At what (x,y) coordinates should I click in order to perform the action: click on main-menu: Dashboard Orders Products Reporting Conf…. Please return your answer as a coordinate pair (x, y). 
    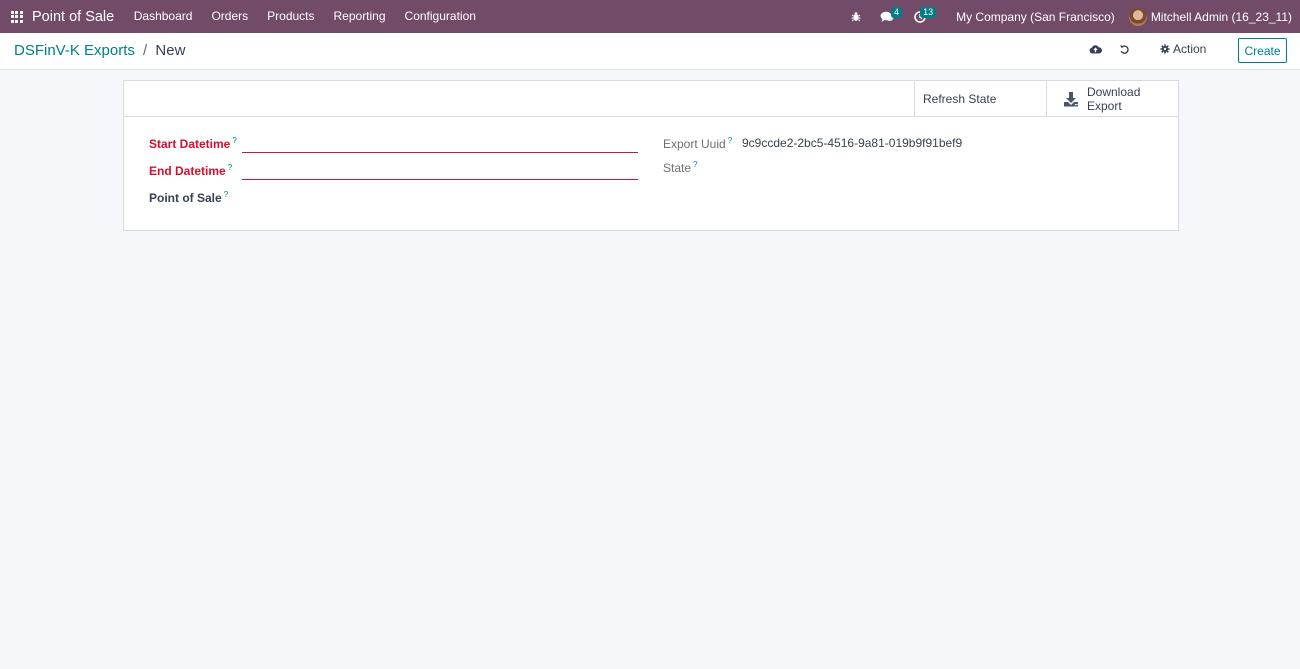
    Looking at the image, I should click on (304, 16).